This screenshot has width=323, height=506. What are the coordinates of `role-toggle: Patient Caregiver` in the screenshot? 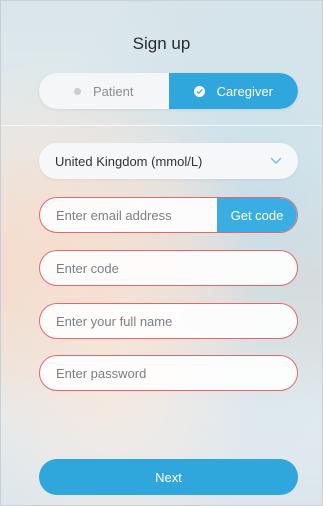 It's located at (168, 91).